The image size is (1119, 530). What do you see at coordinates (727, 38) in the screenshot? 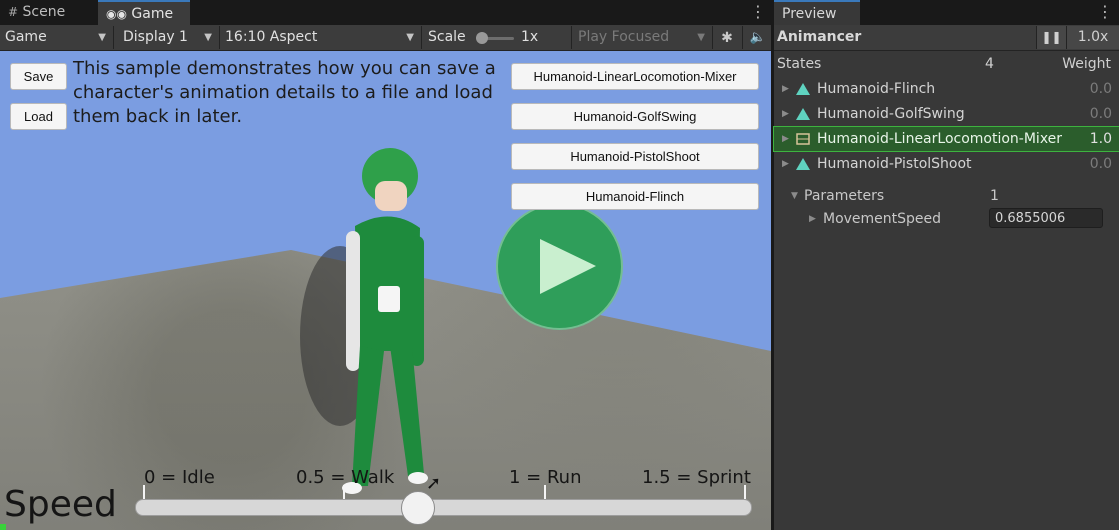
I see `bug-icon: ✱` at bounding box center [727, 38].